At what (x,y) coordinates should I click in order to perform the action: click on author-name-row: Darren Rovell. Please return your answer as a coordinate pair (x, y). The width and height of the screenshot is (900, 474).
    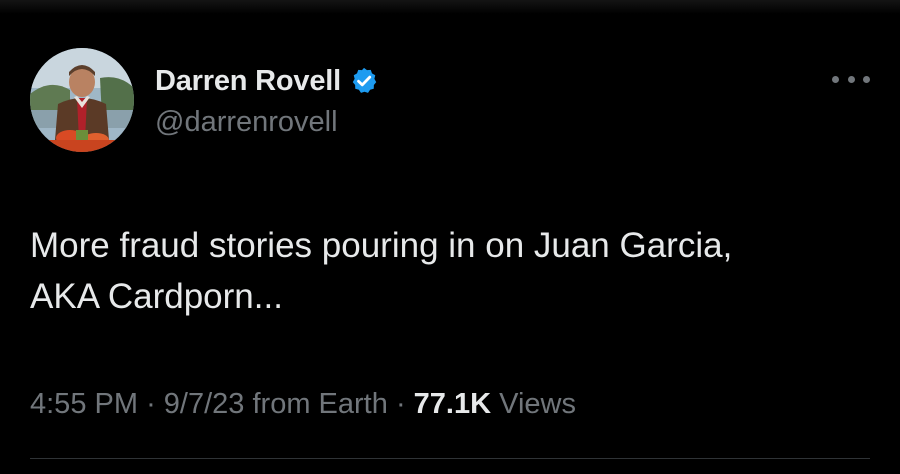
    Looking at the image, I should click on (267, 81).